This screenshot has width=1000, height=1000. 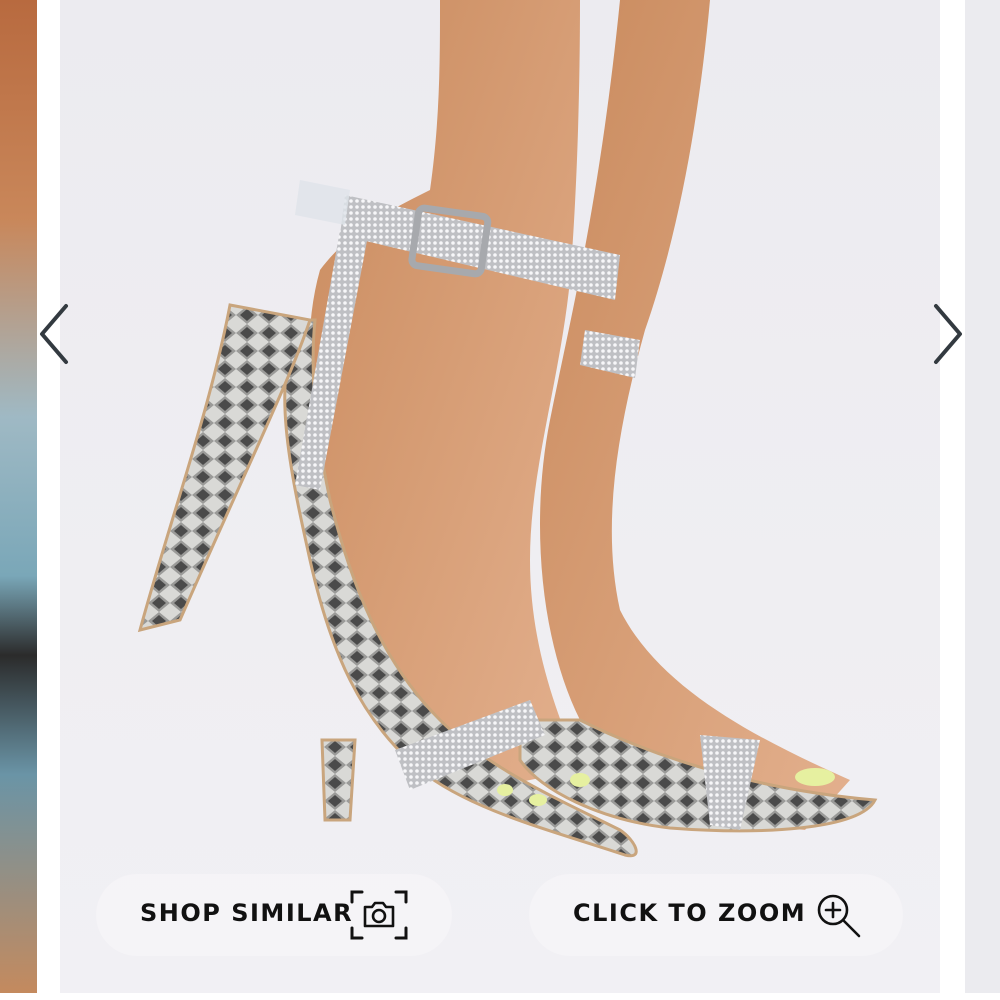 I want to click on previous-arrow-button, so click(x=54, y=334).